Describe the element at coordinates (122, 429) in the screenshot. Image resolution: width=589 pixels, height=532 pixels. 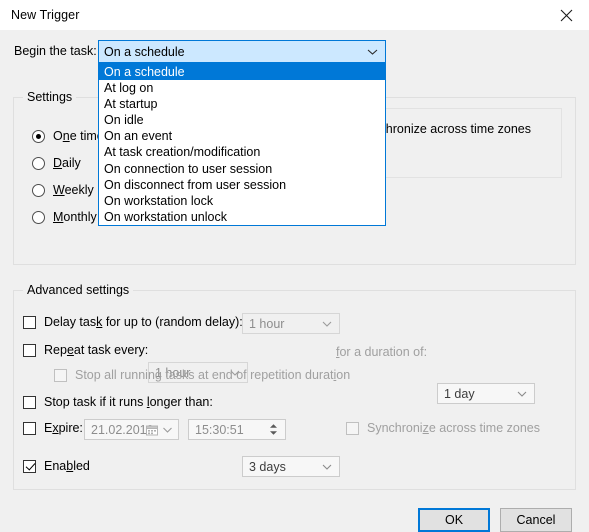
I see `expire-date-value: 21.02.2019` at that location.